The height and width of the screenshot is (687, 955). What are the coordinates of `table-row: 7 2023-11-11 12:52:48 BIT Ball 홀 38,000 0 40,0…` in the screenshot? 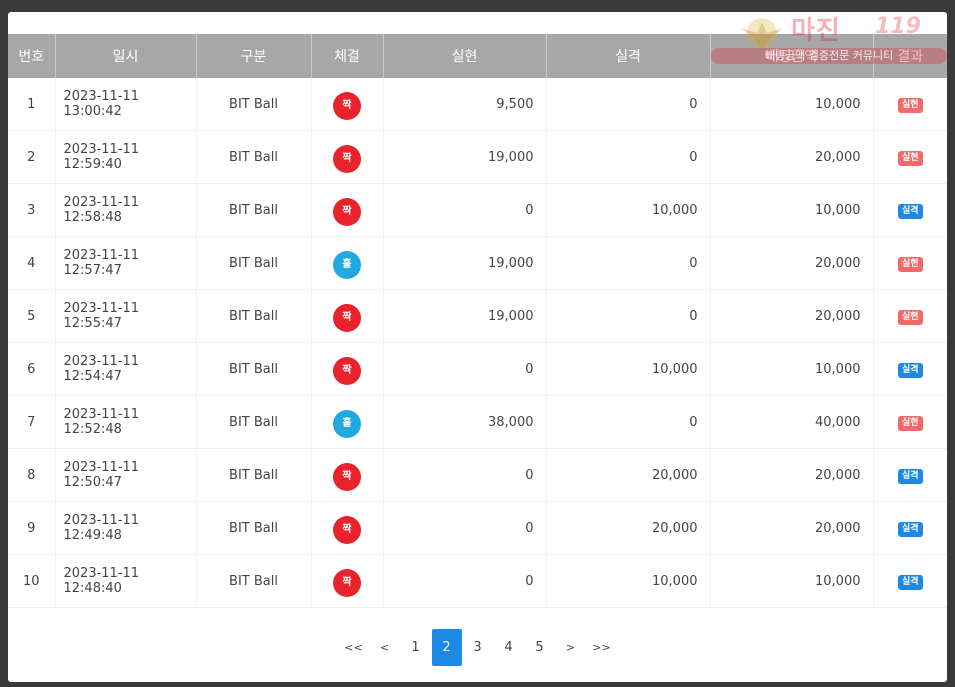 It's located at (477, 422).